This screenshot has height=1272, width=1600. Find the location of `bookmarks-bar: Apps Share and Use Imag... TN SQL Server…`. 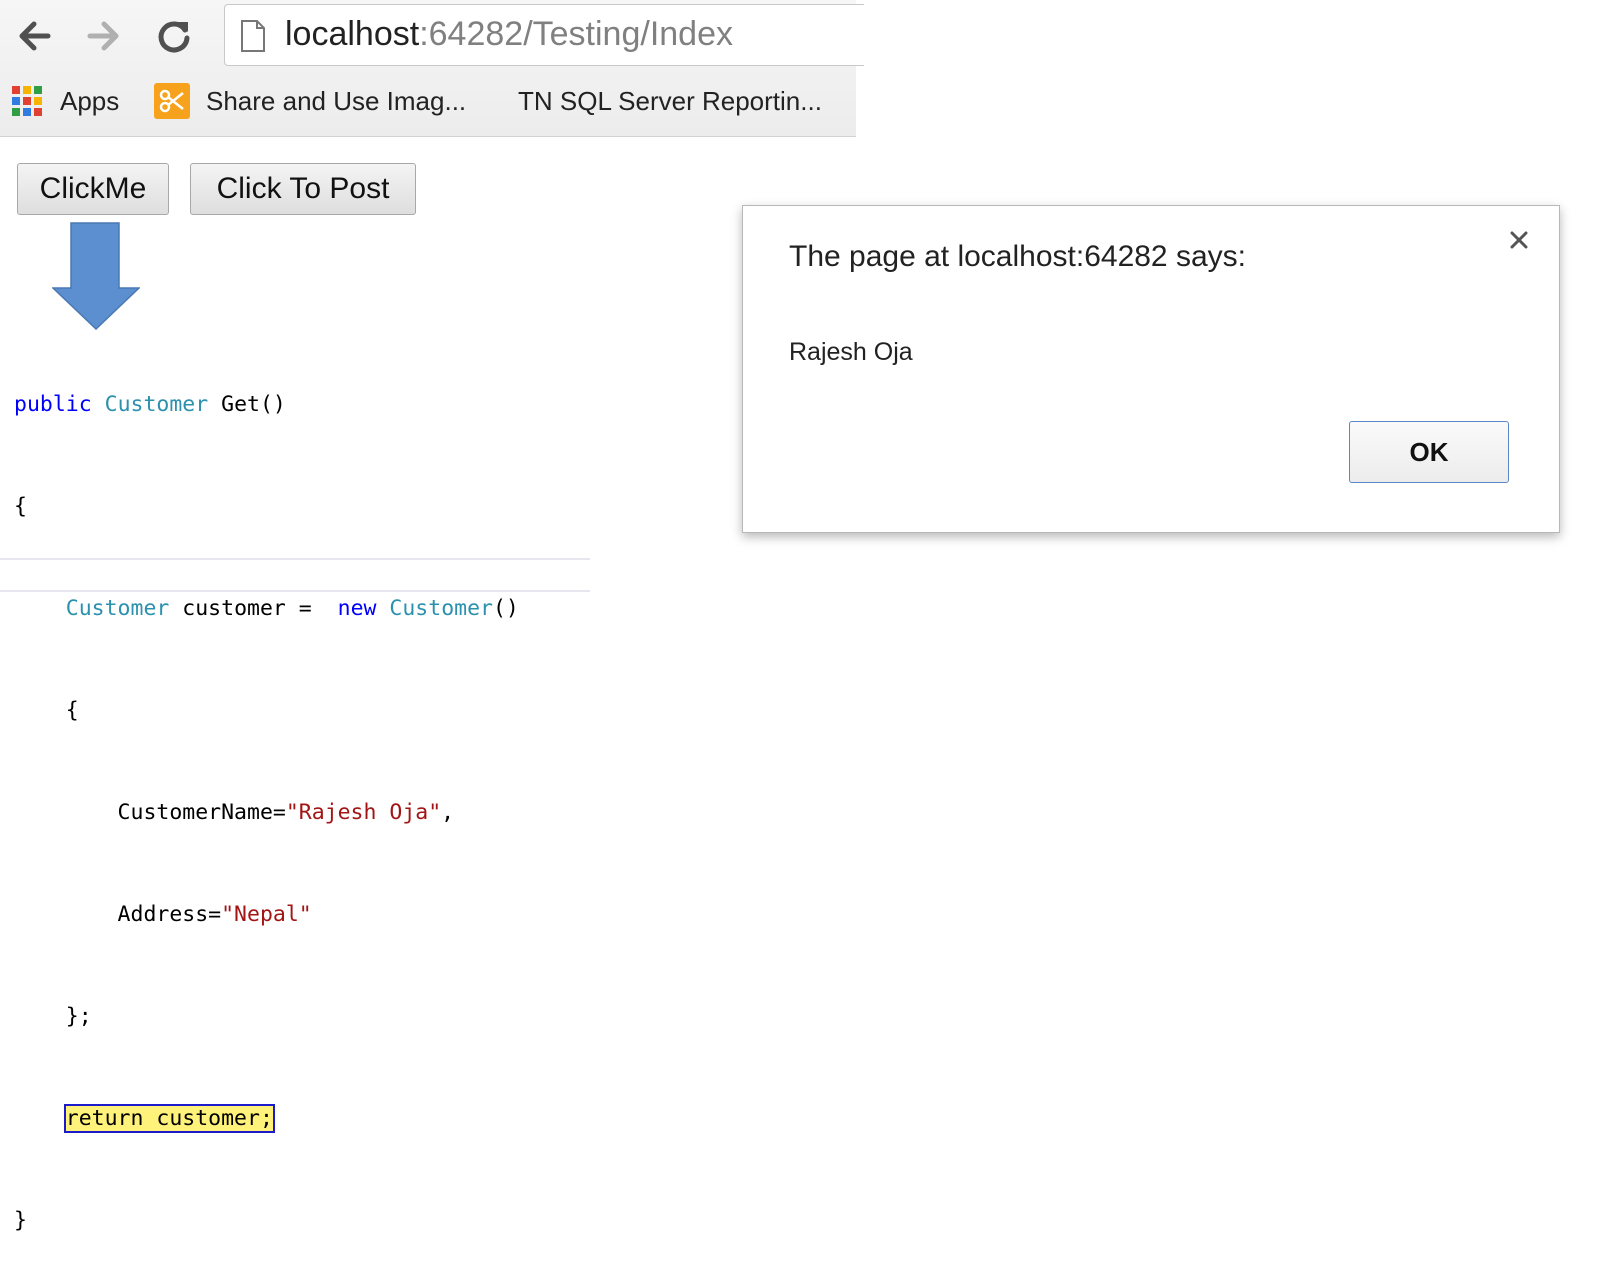

bookmarks-bar: Apps Share and Use Imag... TN SQL Server… is located at coordinates (428, 102).